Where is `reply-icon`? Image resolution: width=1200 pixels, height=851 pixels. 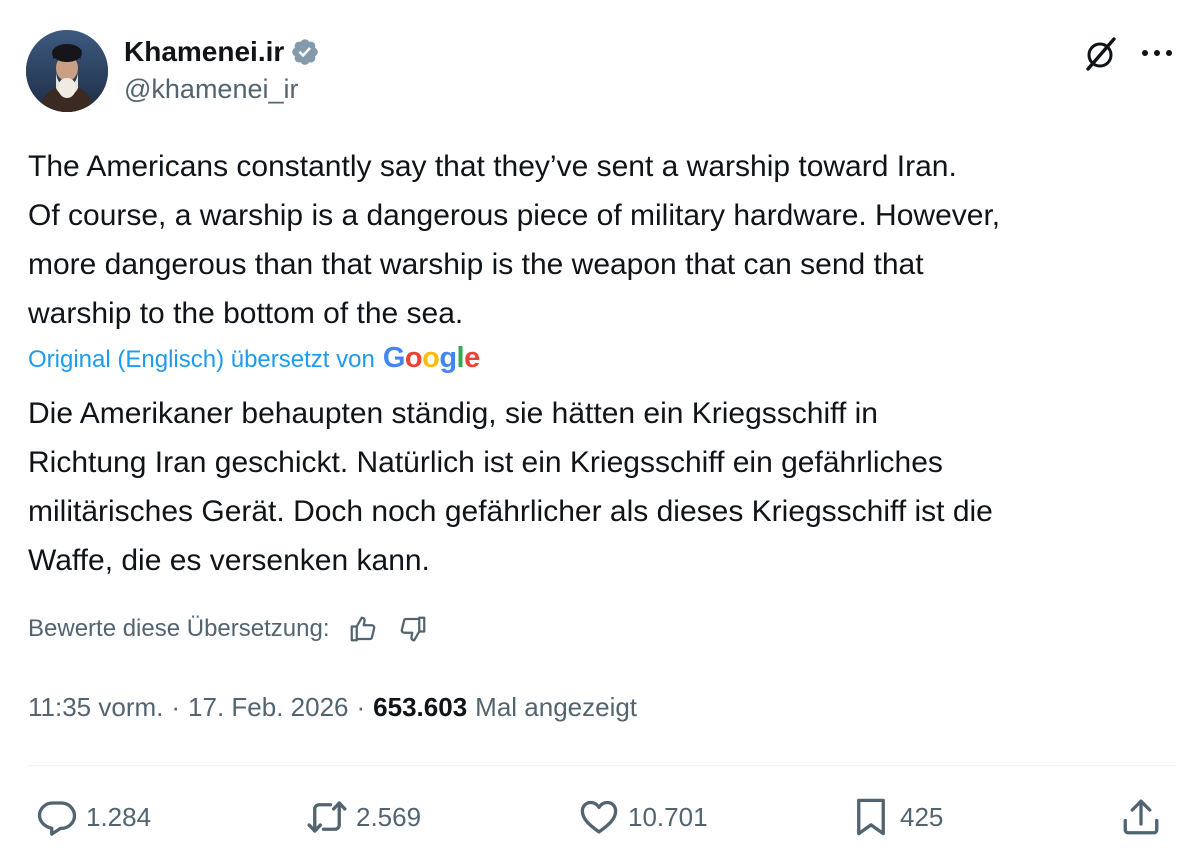 reply-icon is located at coordinates (57, 818).